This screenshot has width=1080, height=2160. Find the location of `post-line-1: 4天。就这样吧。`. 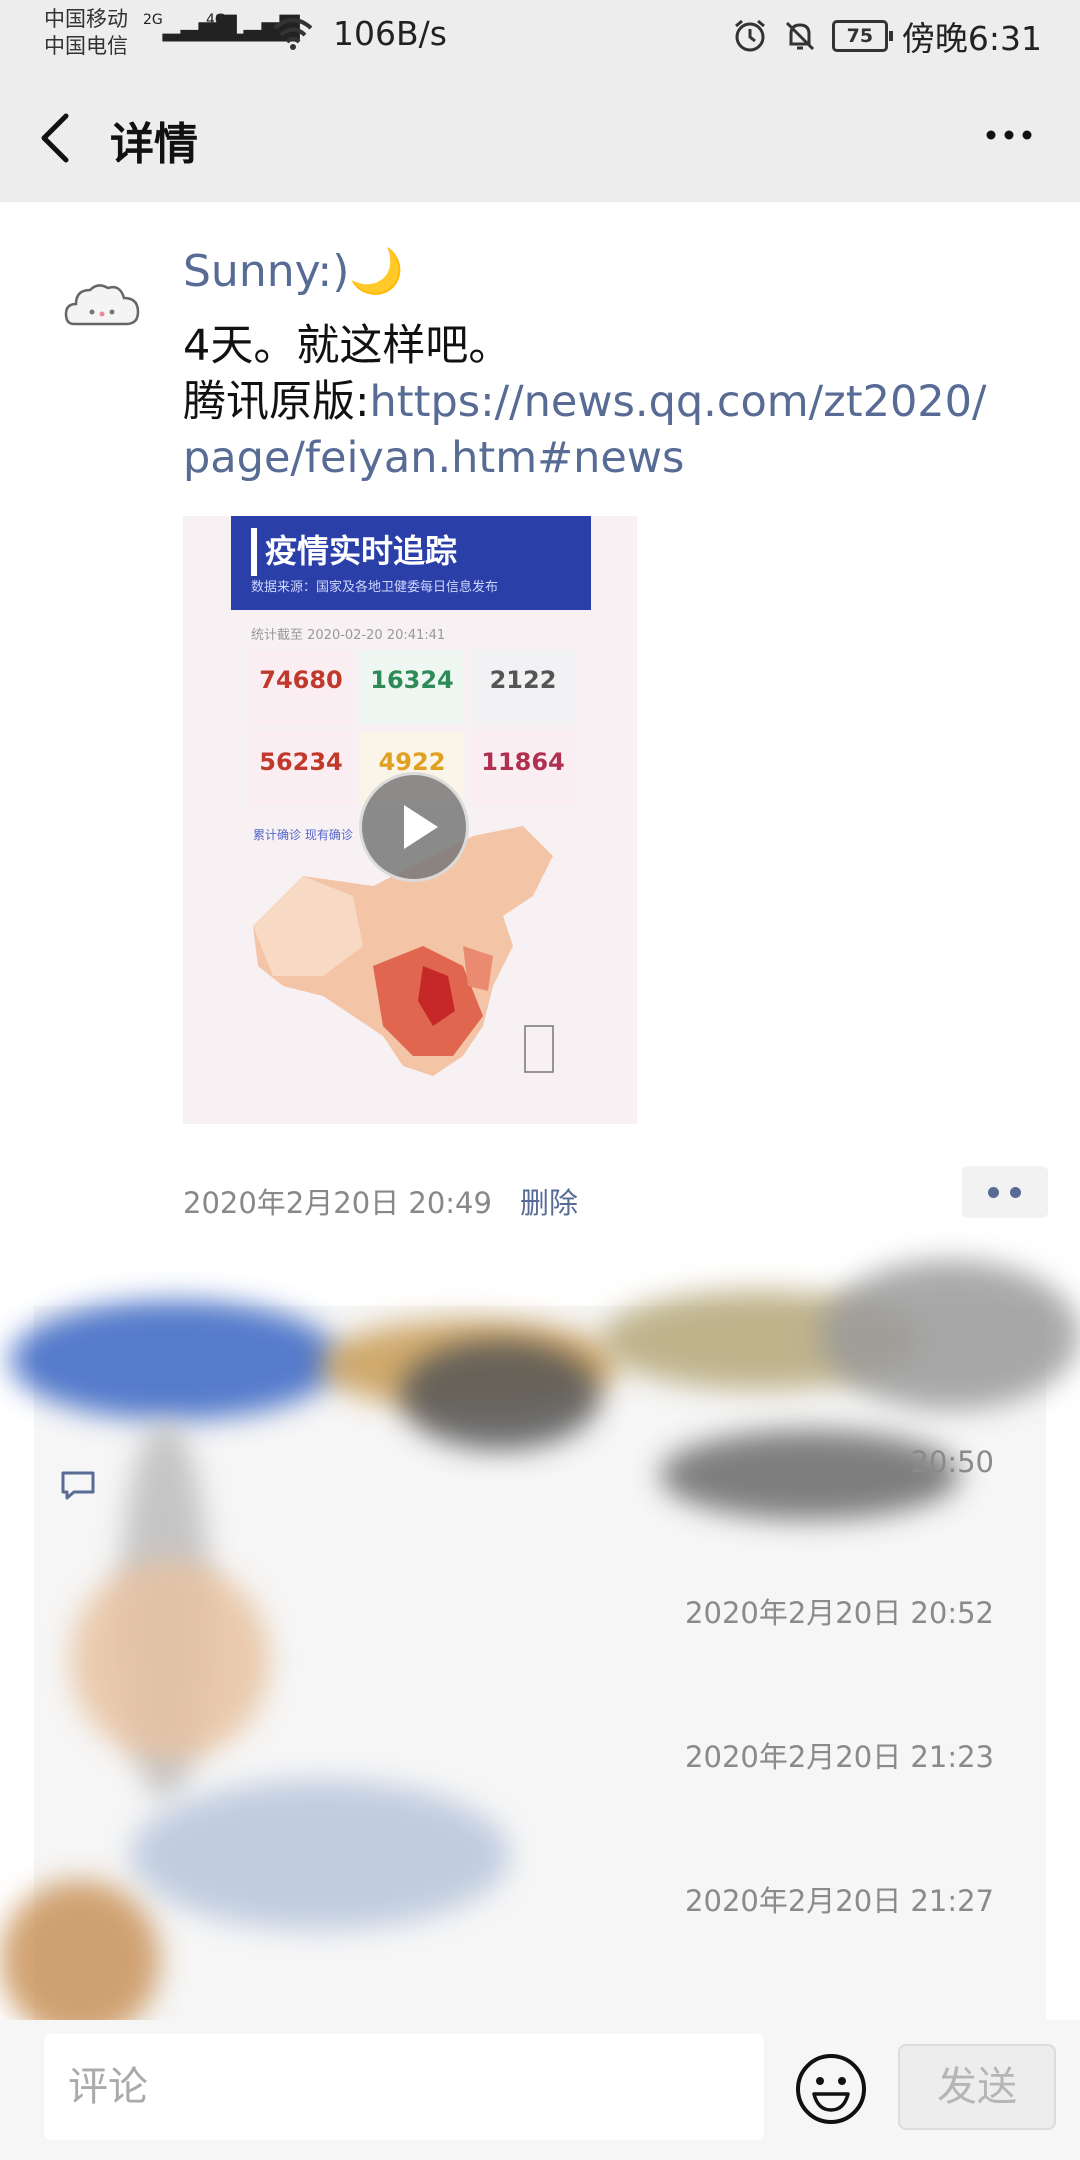

post-line-1: 4天。就这样吧。 is located at coordinates (347, 346).